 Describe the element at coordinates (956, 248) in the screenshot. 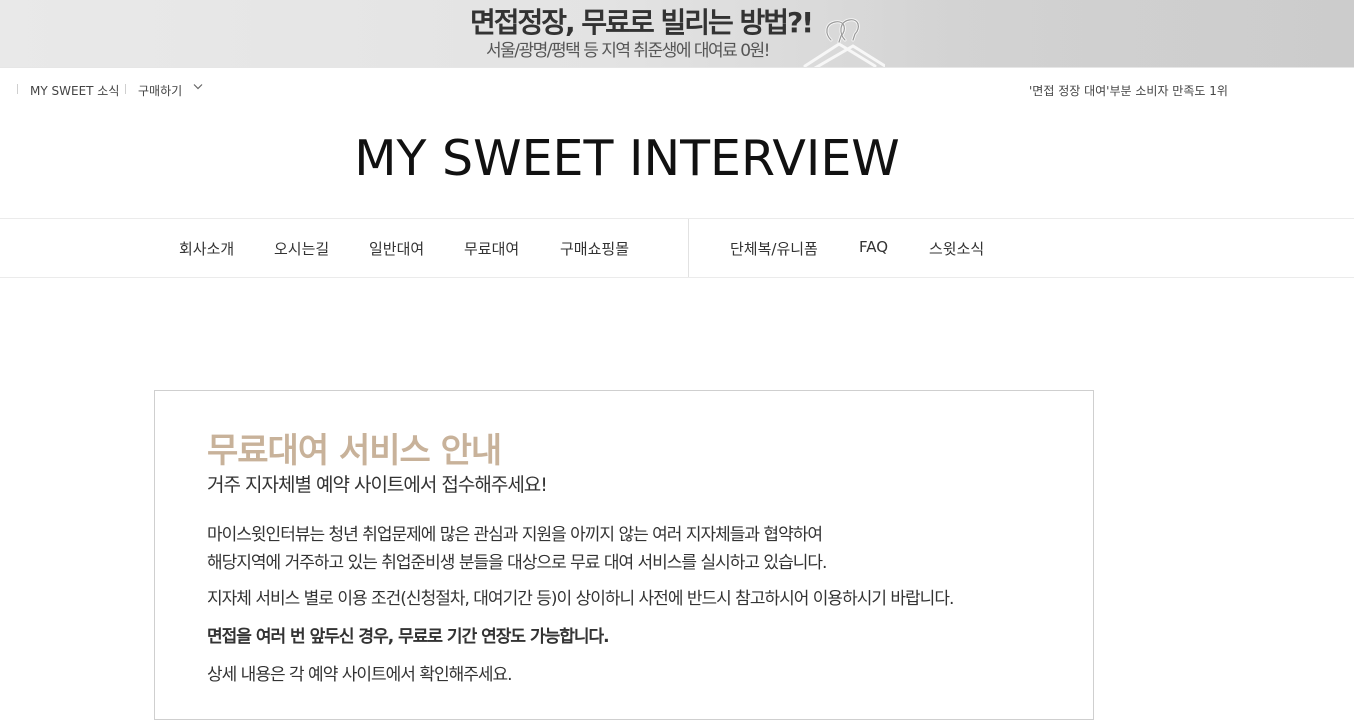

I see `nav-item-sweet-news: 스윗소식` at that location.